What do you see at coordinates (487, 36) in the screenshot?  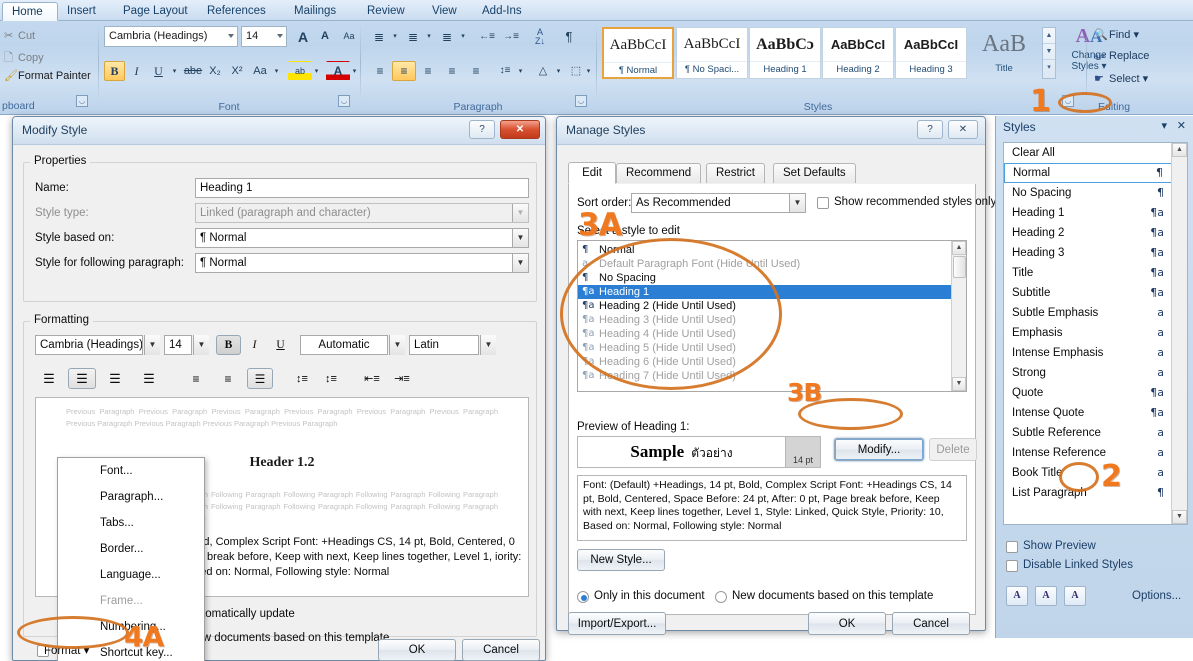 I see `decrease-indent-button: ←≡` at bounding box center [487, 36].